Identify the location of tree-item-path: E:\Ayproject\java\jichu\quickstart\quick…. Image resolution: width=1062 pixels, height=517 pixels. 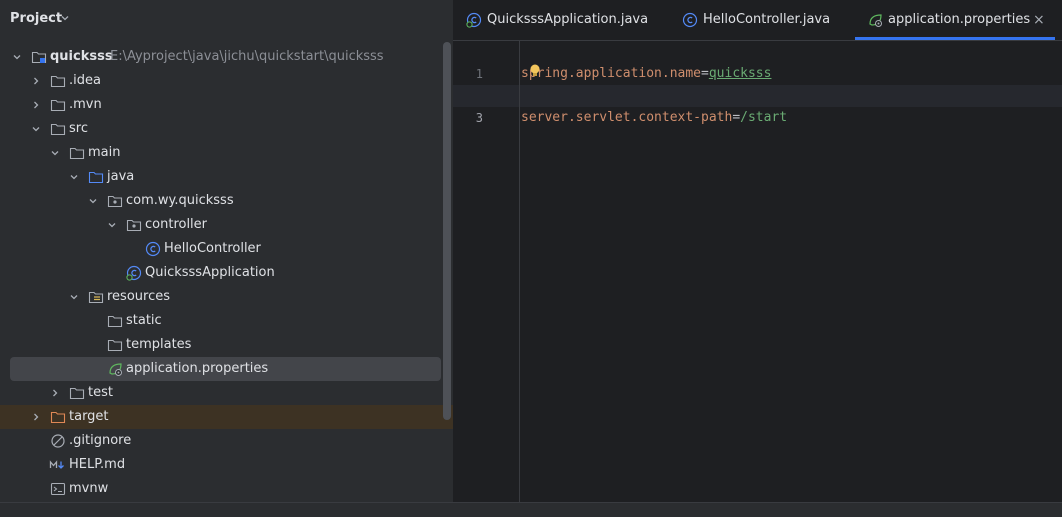
(247, 56).